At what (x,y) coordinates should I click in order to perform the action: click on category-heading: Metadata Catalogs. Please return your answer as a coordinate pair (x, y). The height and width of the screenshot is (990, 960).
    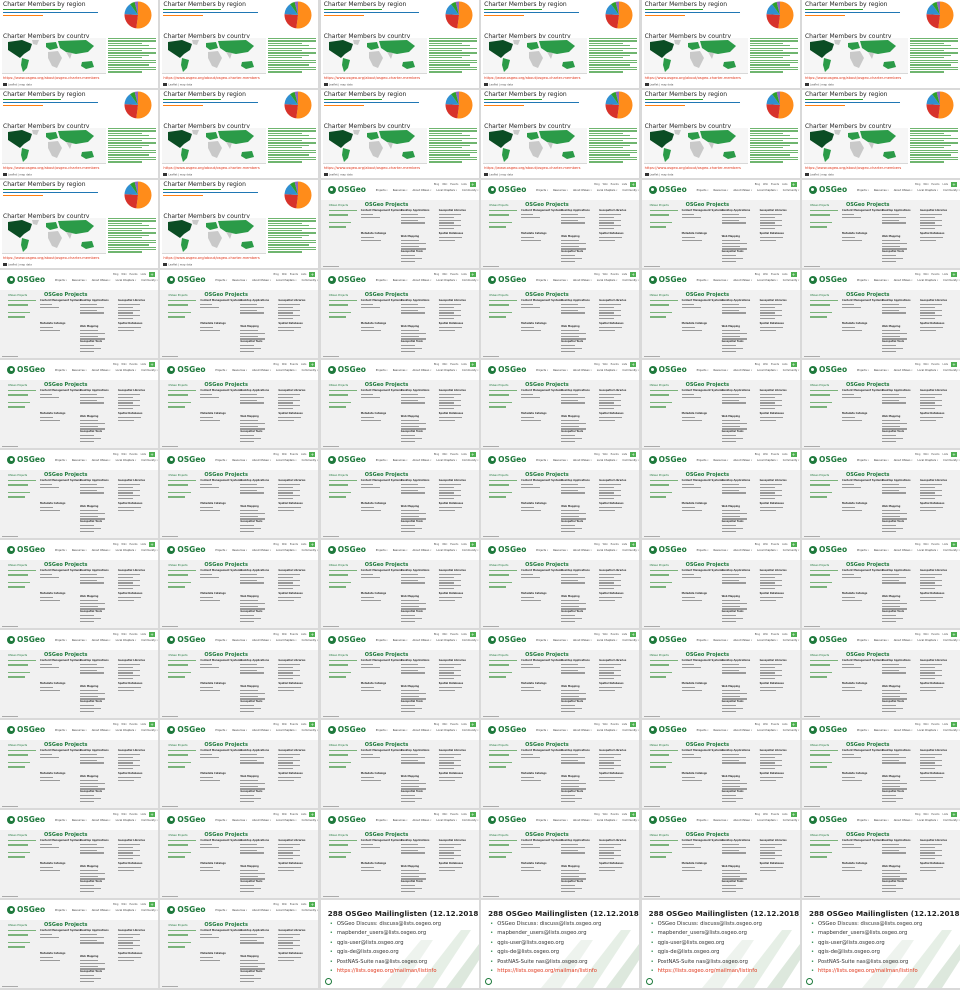
    Looking at the image, I should click on (58, 773).